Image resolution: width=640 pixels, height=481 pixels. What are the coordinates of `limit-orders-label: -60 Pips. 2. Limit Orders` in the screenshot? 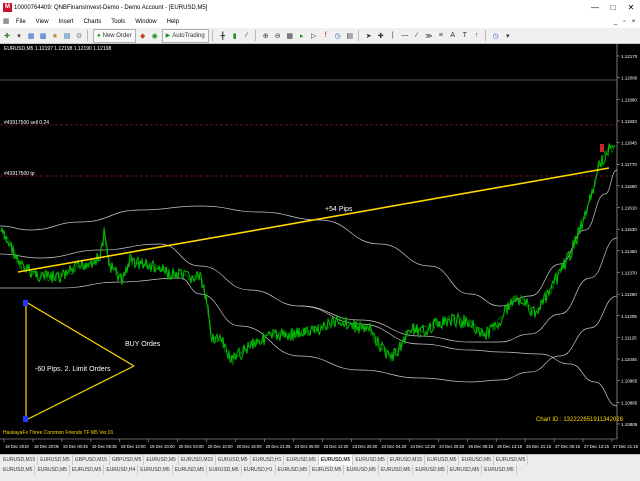 It's located at (73, 369).